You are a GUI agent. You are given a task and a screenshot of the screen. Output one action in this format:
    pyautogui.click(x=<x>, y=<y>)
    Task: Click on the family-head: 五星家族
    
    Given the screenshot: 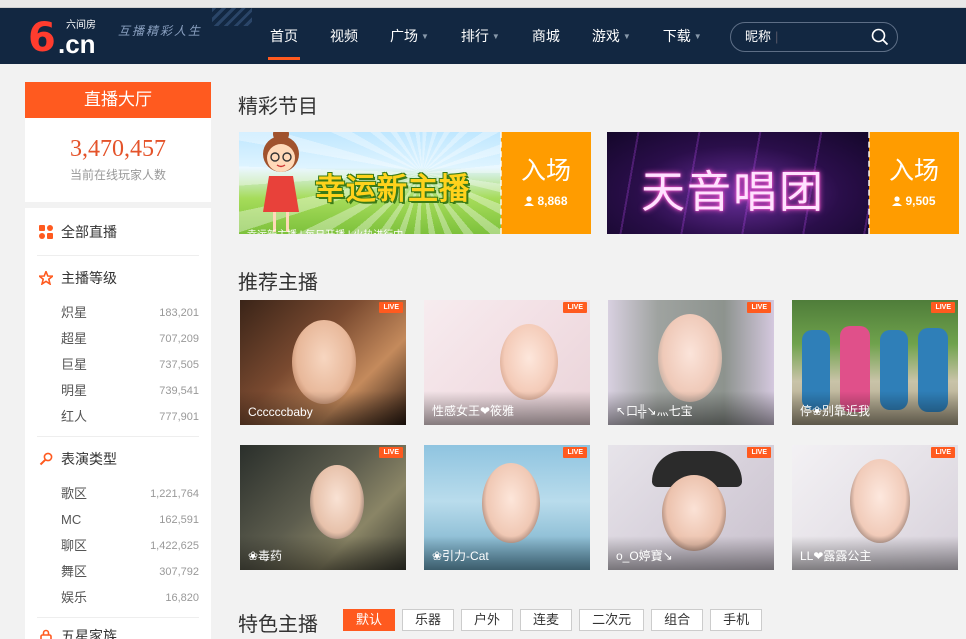 What is the action you would take?
    pyautogui.click(x=118, y=628)
    